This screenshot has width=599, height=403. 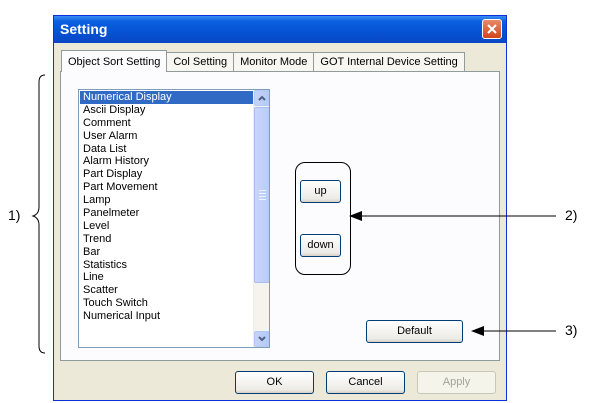 I want to click on callout-label-1: 1), so click(x=14, y=215).